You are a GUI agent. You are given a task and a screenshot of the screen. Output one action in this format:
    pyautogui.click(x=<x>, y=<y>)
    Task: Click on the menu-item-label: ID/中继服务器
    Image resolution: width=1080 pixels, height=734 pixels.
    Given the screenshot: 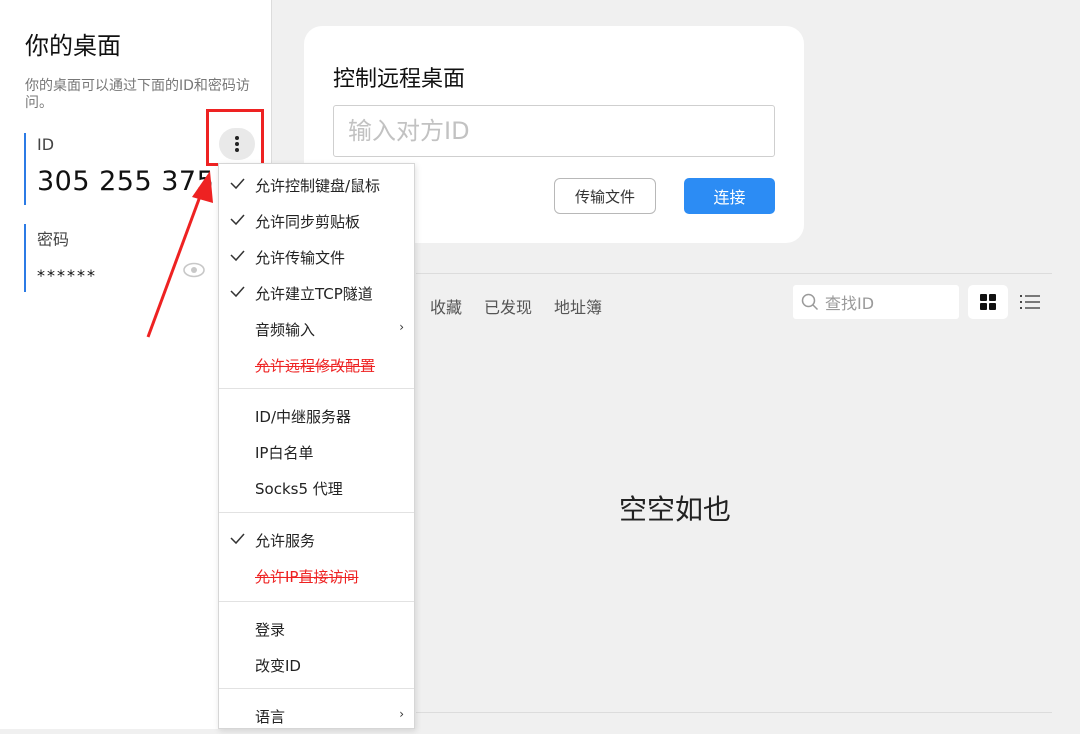 What is the action you would take?
    pyautogui.click(x=303, y=417)
    